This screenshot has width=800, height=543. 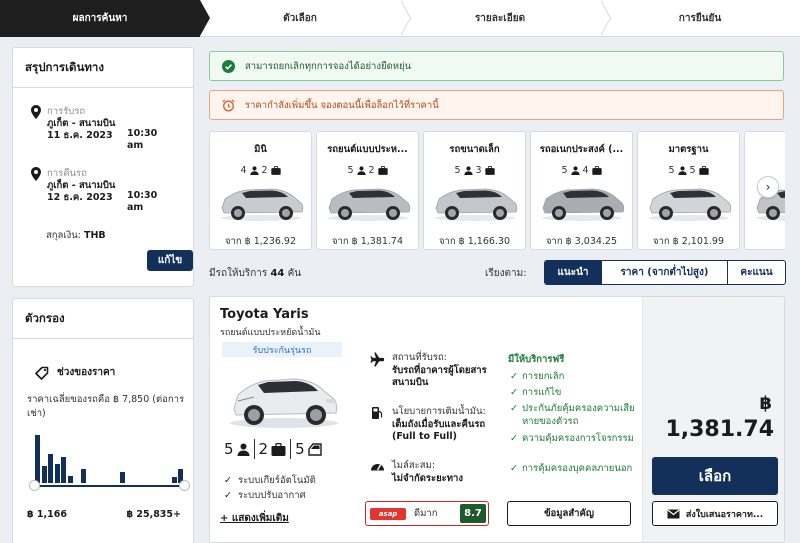 What do you see at coordinates (80, 135) in the screenshot?
I see `pickup-date: 11 ธ.ค. 2023` at bounding box center [80, 135].